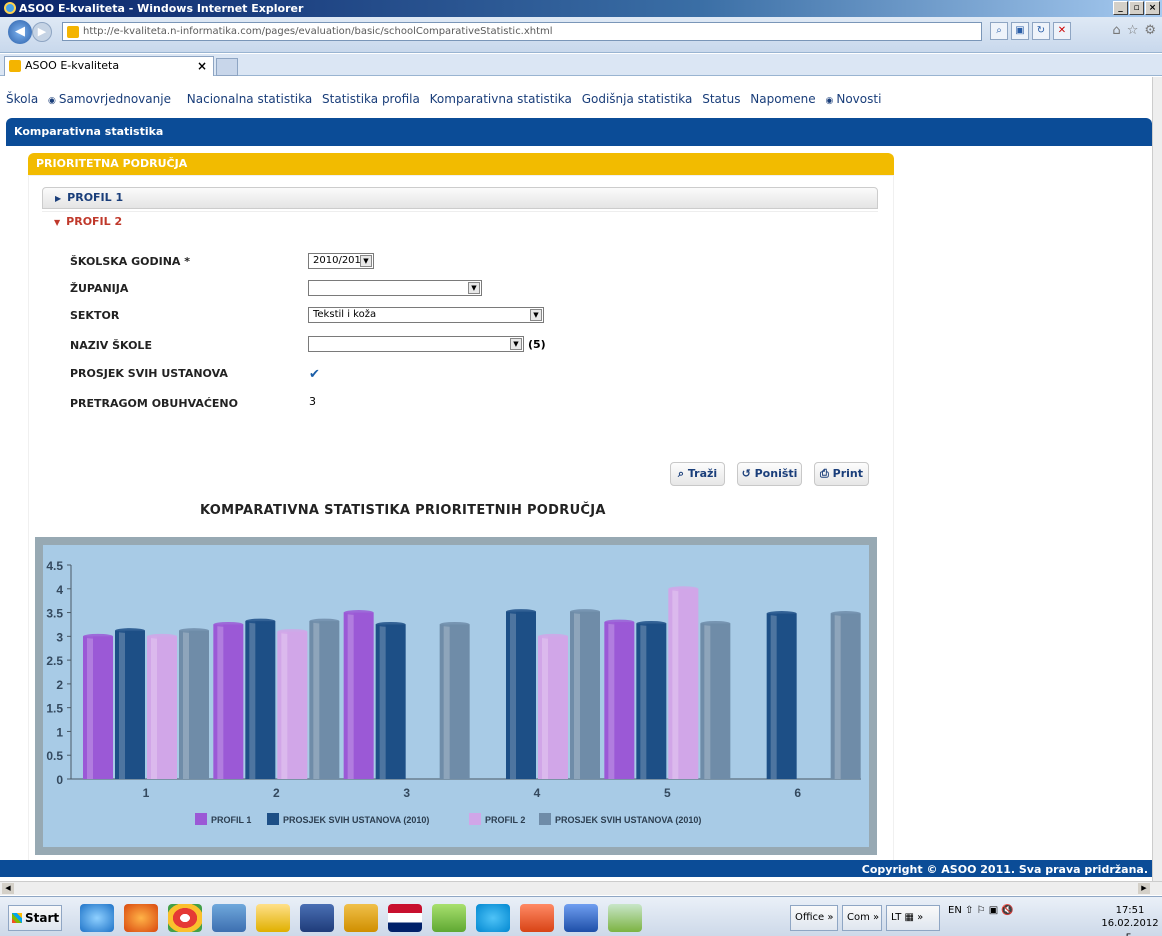 This screenshot has height=936, width=1162. What do you see at coordinates (341, 261) in the screenshot?
I see `year-select: 2010/2011 ▼` at bounding box center [341, 261].